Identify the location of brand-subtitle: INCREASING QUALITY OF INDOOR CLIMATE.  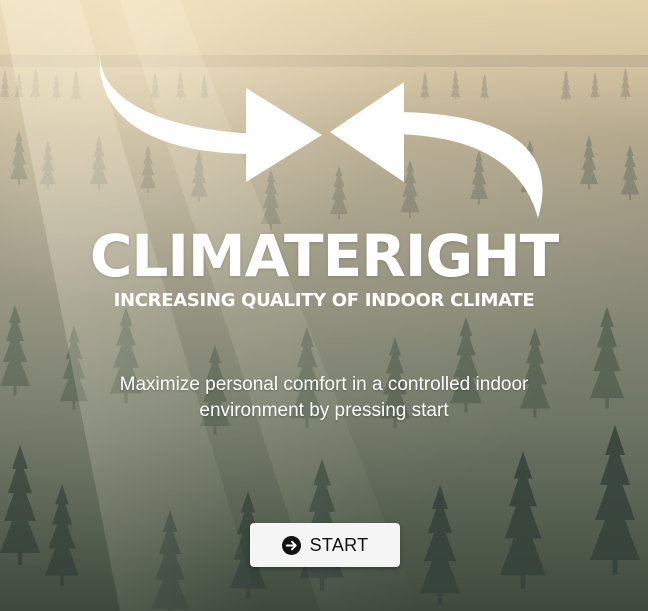
(324, 300).